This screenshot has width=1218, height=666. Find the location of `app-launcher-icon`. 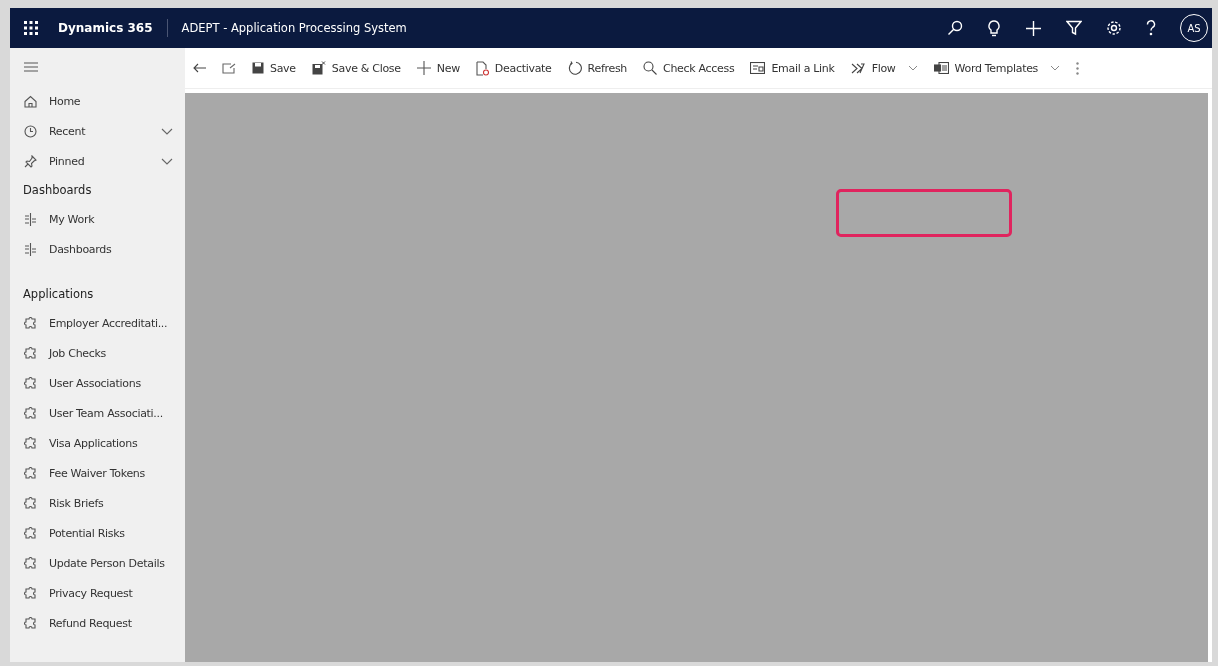

app-launcher-icon is located at coordinates (31, 28).